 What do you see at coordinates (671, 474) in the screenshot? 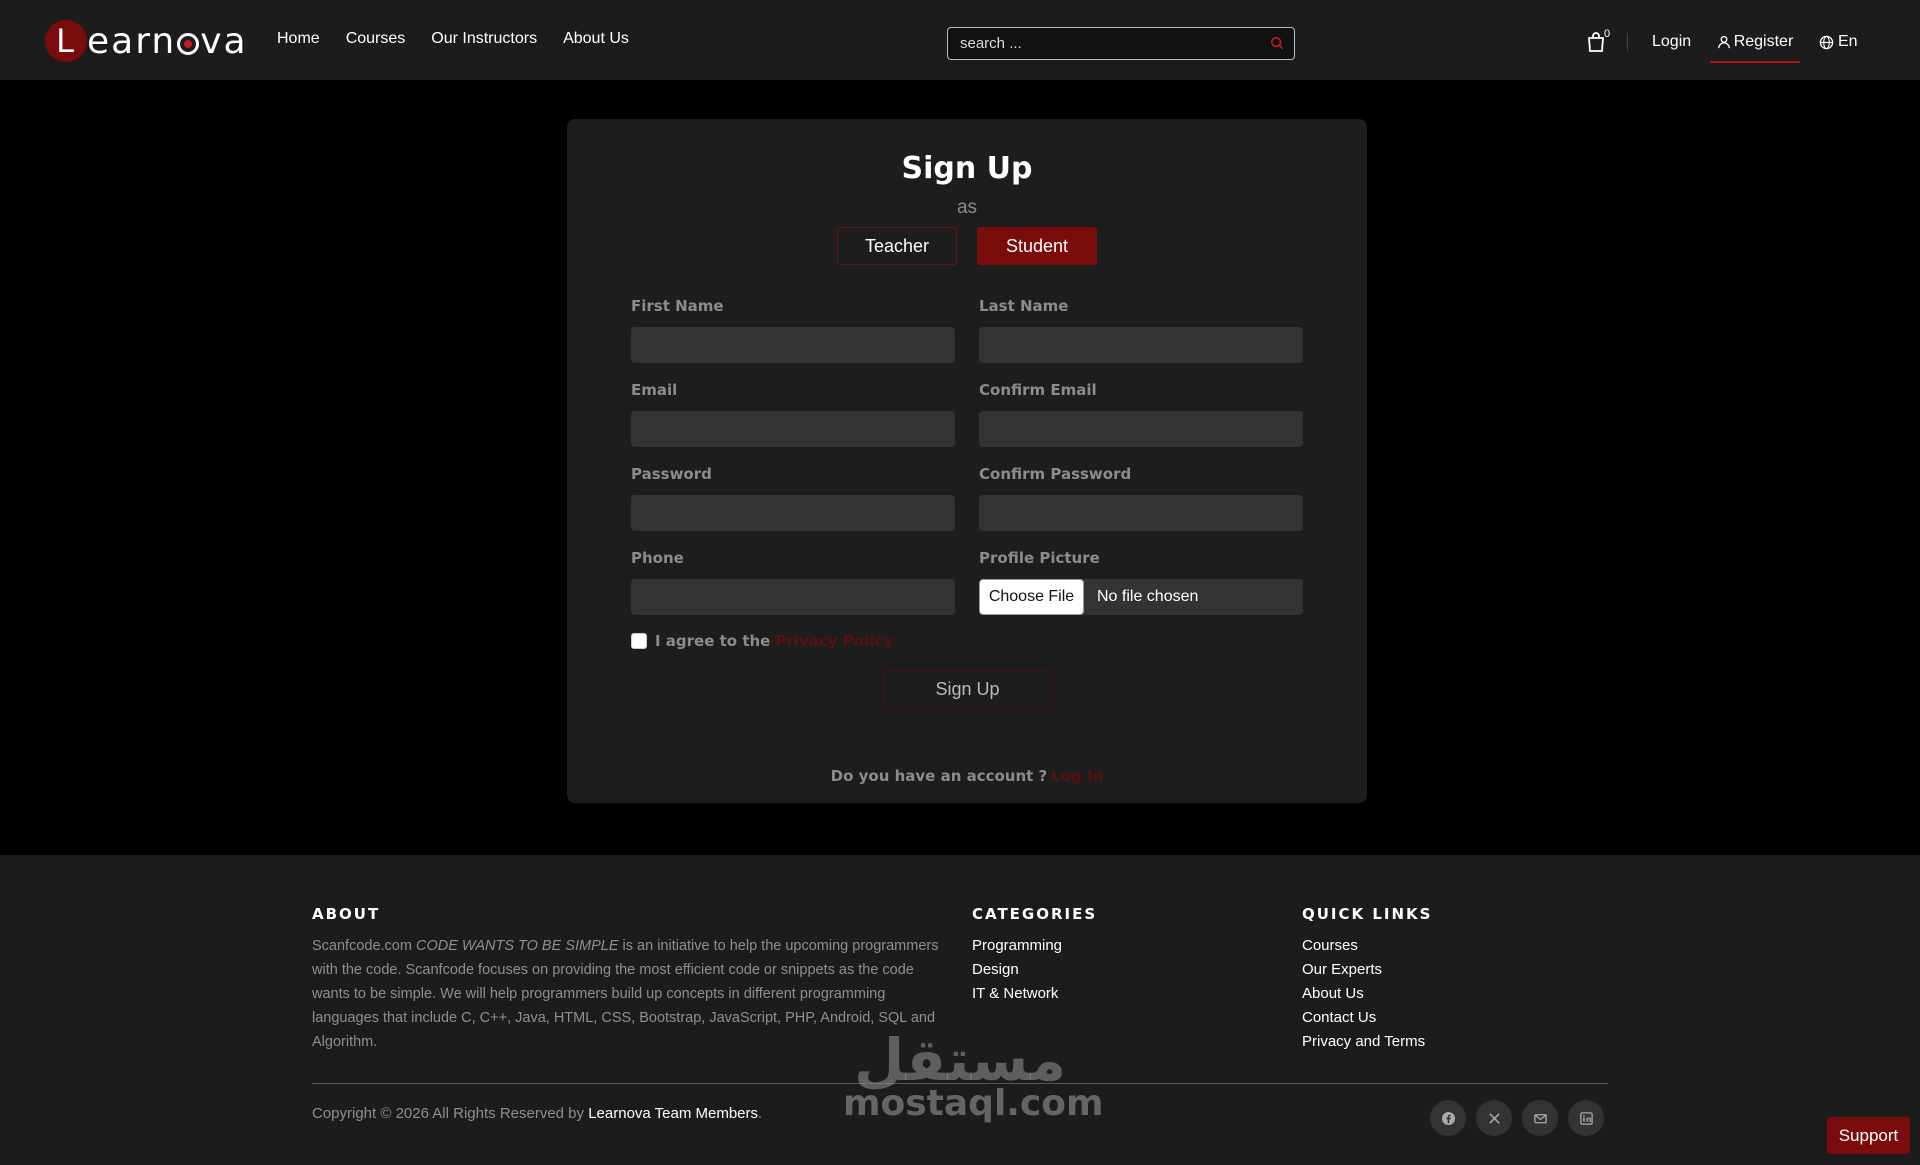
I see `password-label: Password` at bounding box center [671, 474].